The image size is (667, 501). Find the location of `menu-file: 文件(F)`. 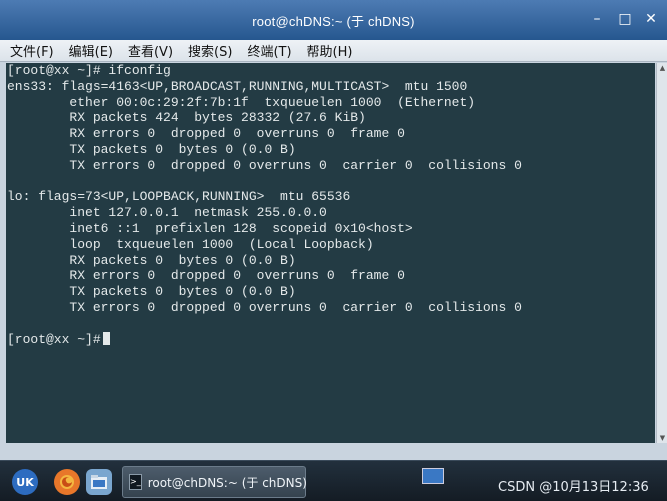

menu-file: 文件(F) is located at coordinates (32, 50).